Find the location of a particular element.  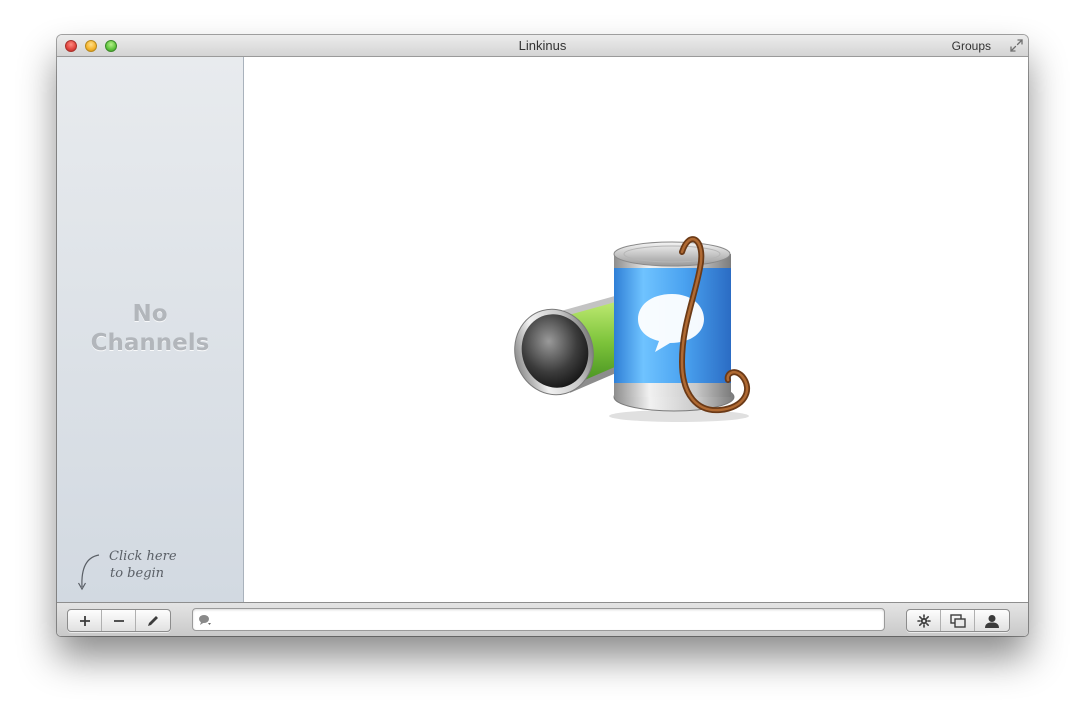

user-icon is located at coordinates (992, 621).